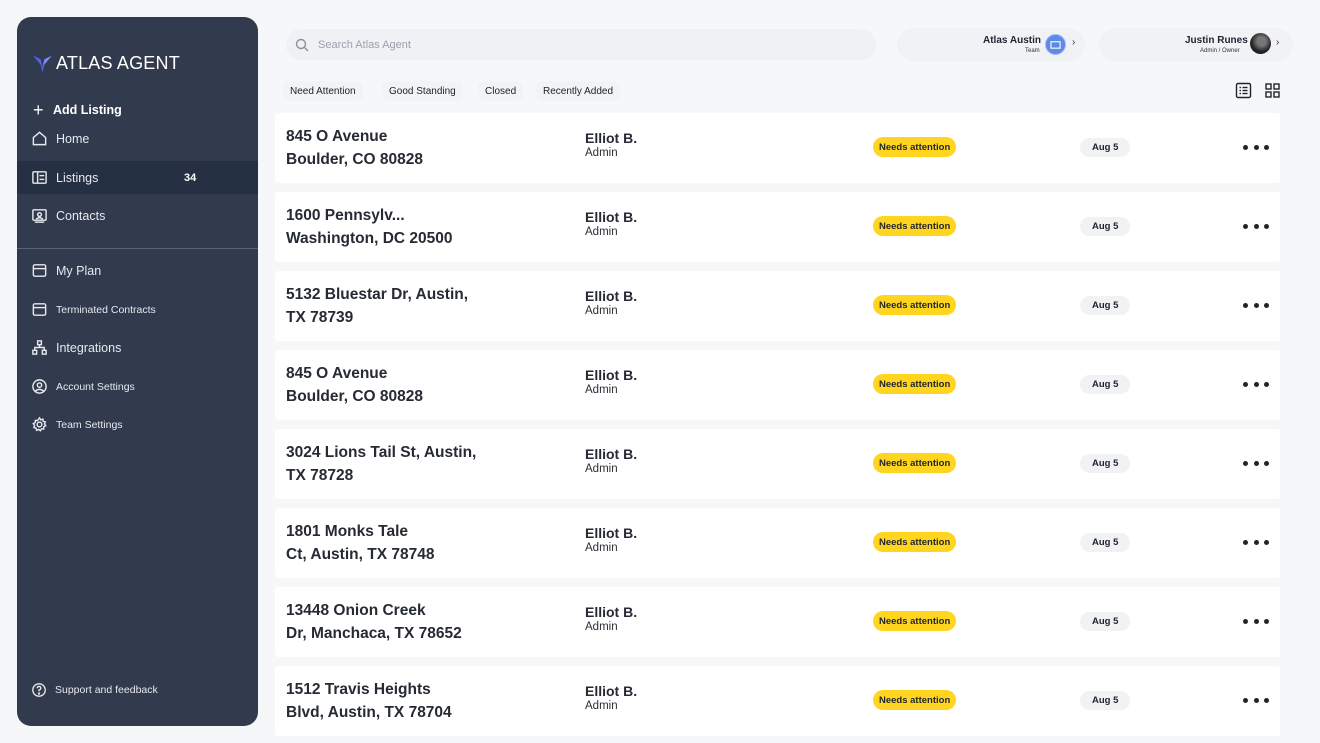 The width and height of the screenshot is (1320, 743). Describe the element at coordinates (42, 63) in the screenshot. I see `atlas-logo-icon` at that location.